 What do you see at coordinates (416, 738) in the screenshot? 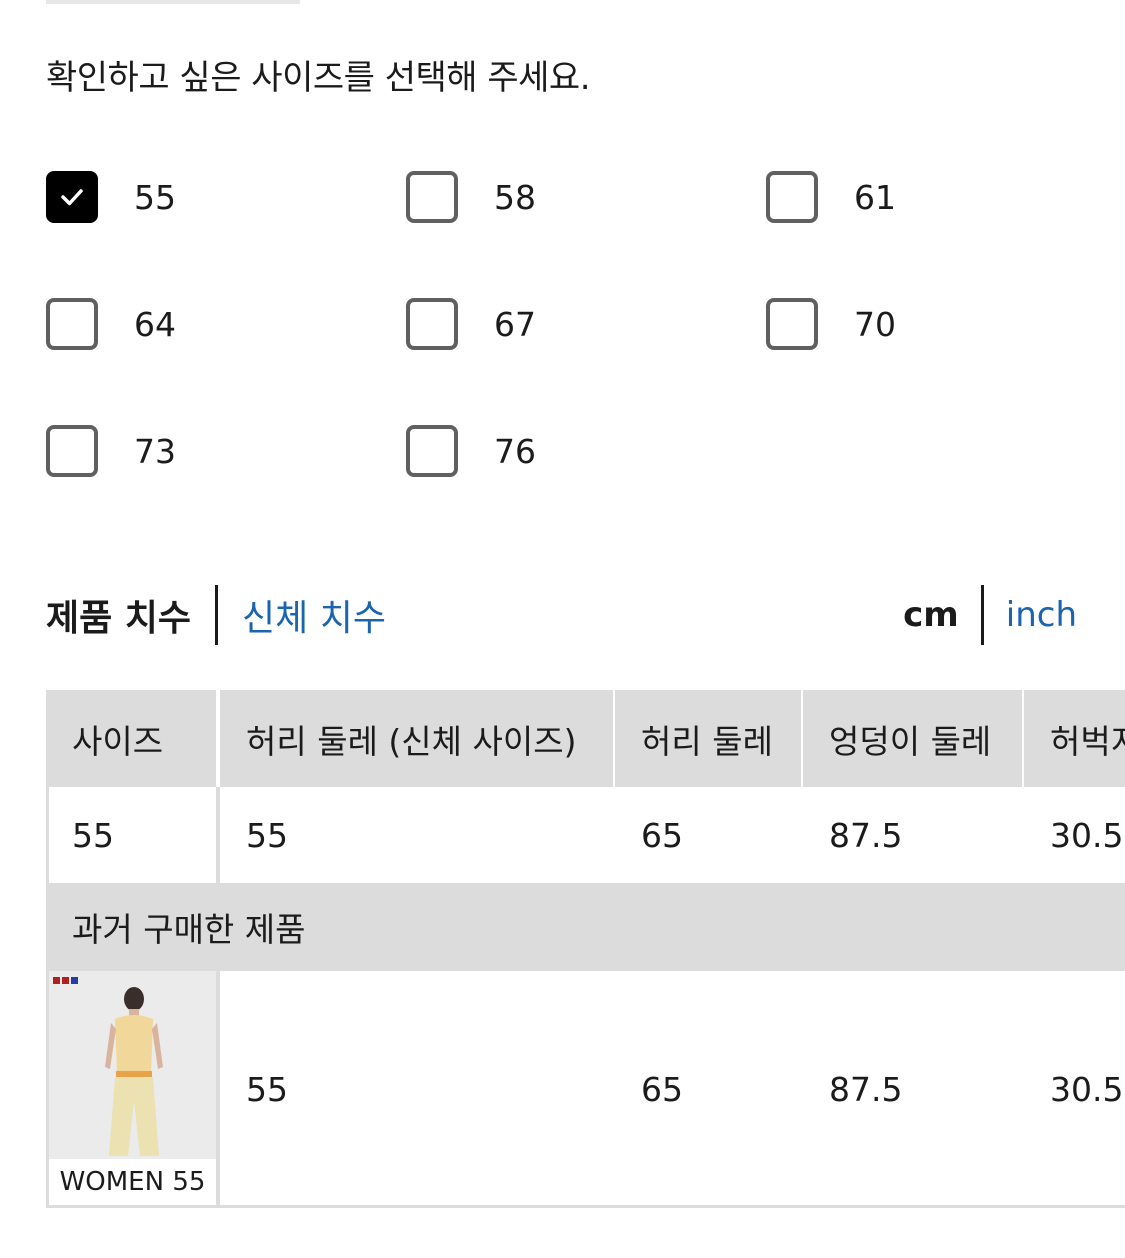
I see `header-waist-body: 허리 둘레 (신체 사이즈)` at bounding box center [416, 738].